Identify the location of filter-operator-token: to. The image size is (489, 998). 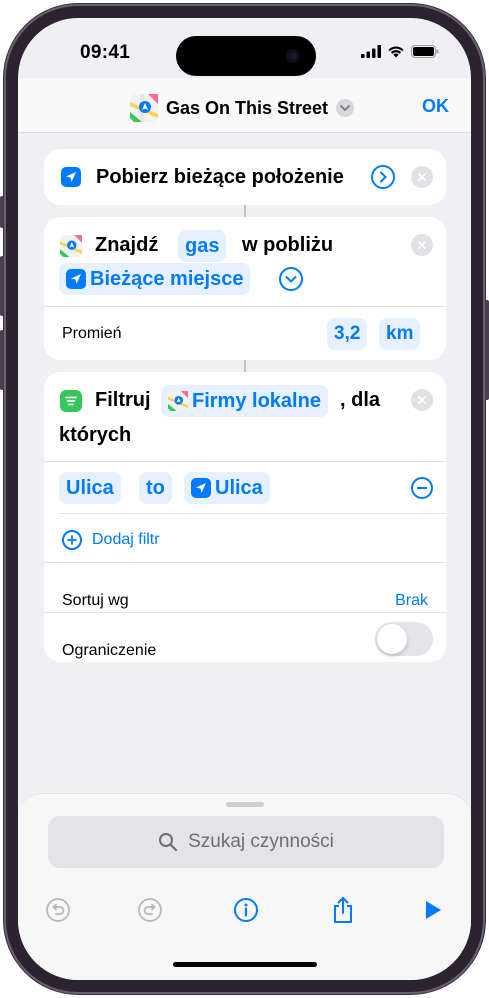
(155, 488).